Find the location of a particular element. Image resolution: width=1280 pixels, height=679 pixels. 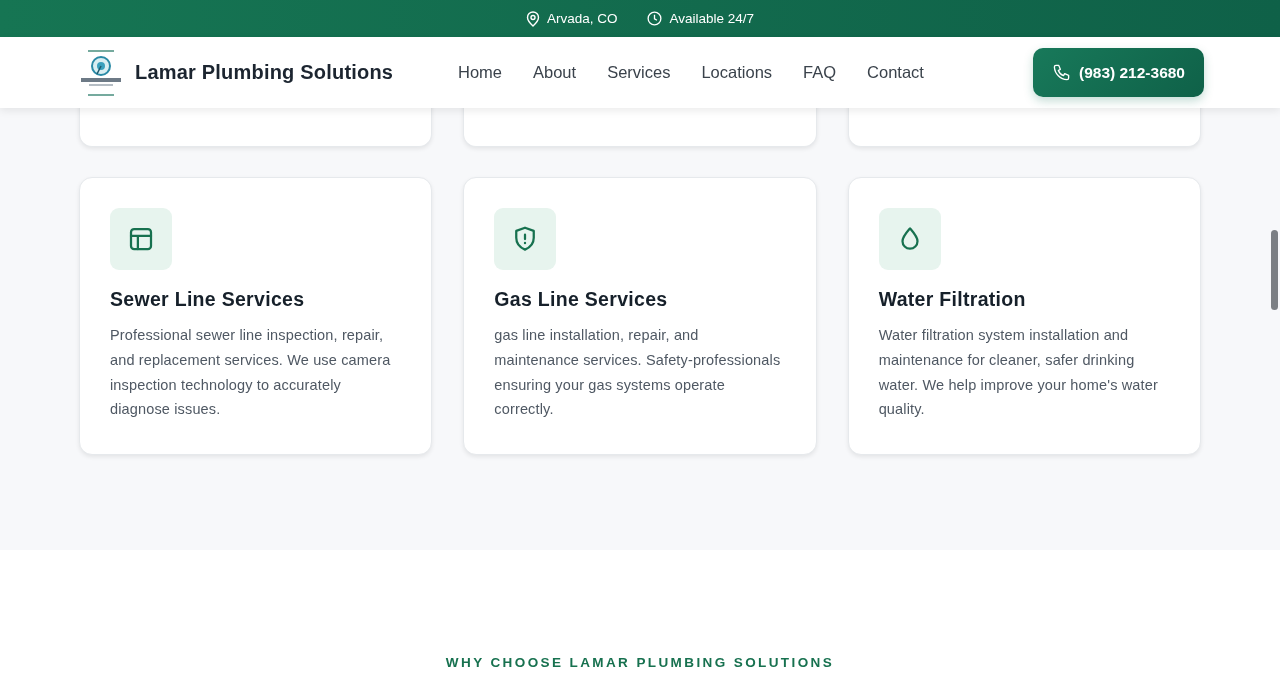

card-title: Gas Line Services is located at coordinates (581, 299).